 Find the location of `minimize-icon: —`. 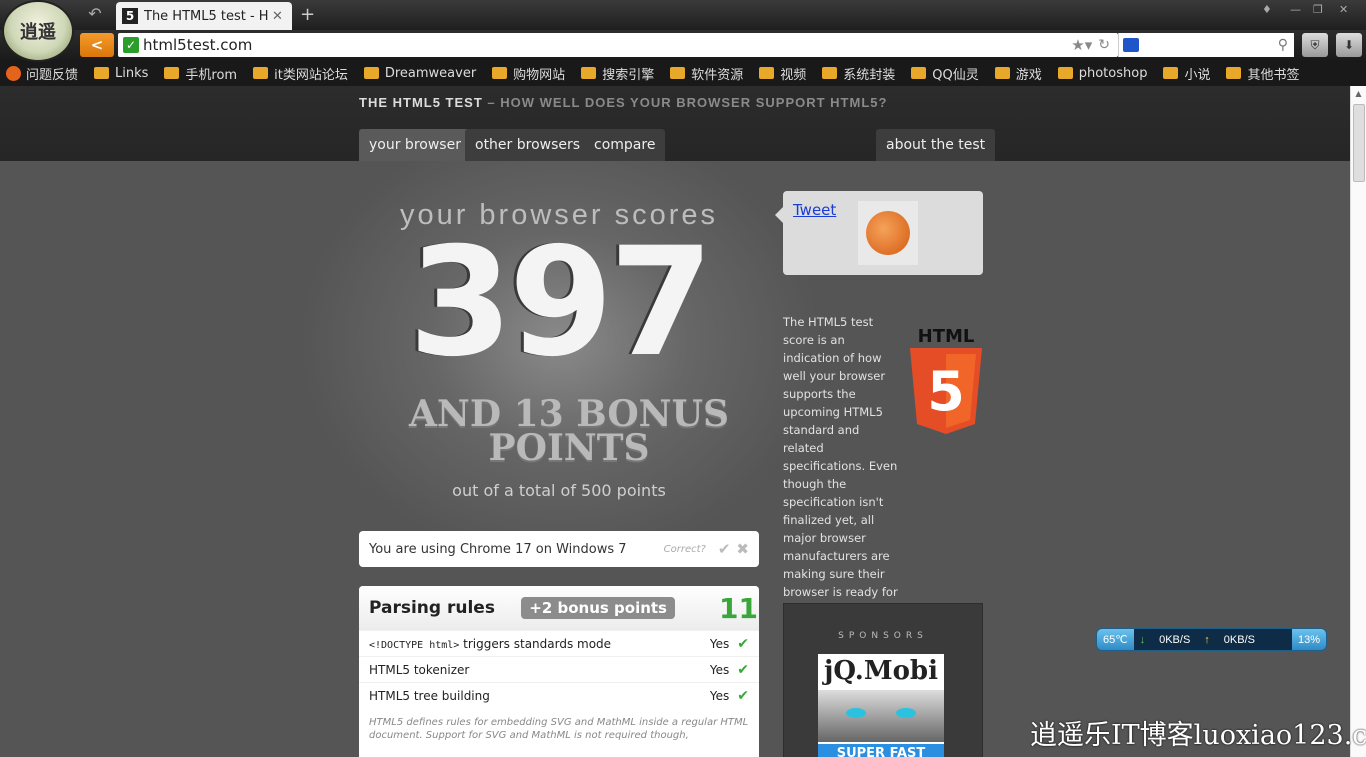

minimize-icon: — is located at coordinates (1295, 9).